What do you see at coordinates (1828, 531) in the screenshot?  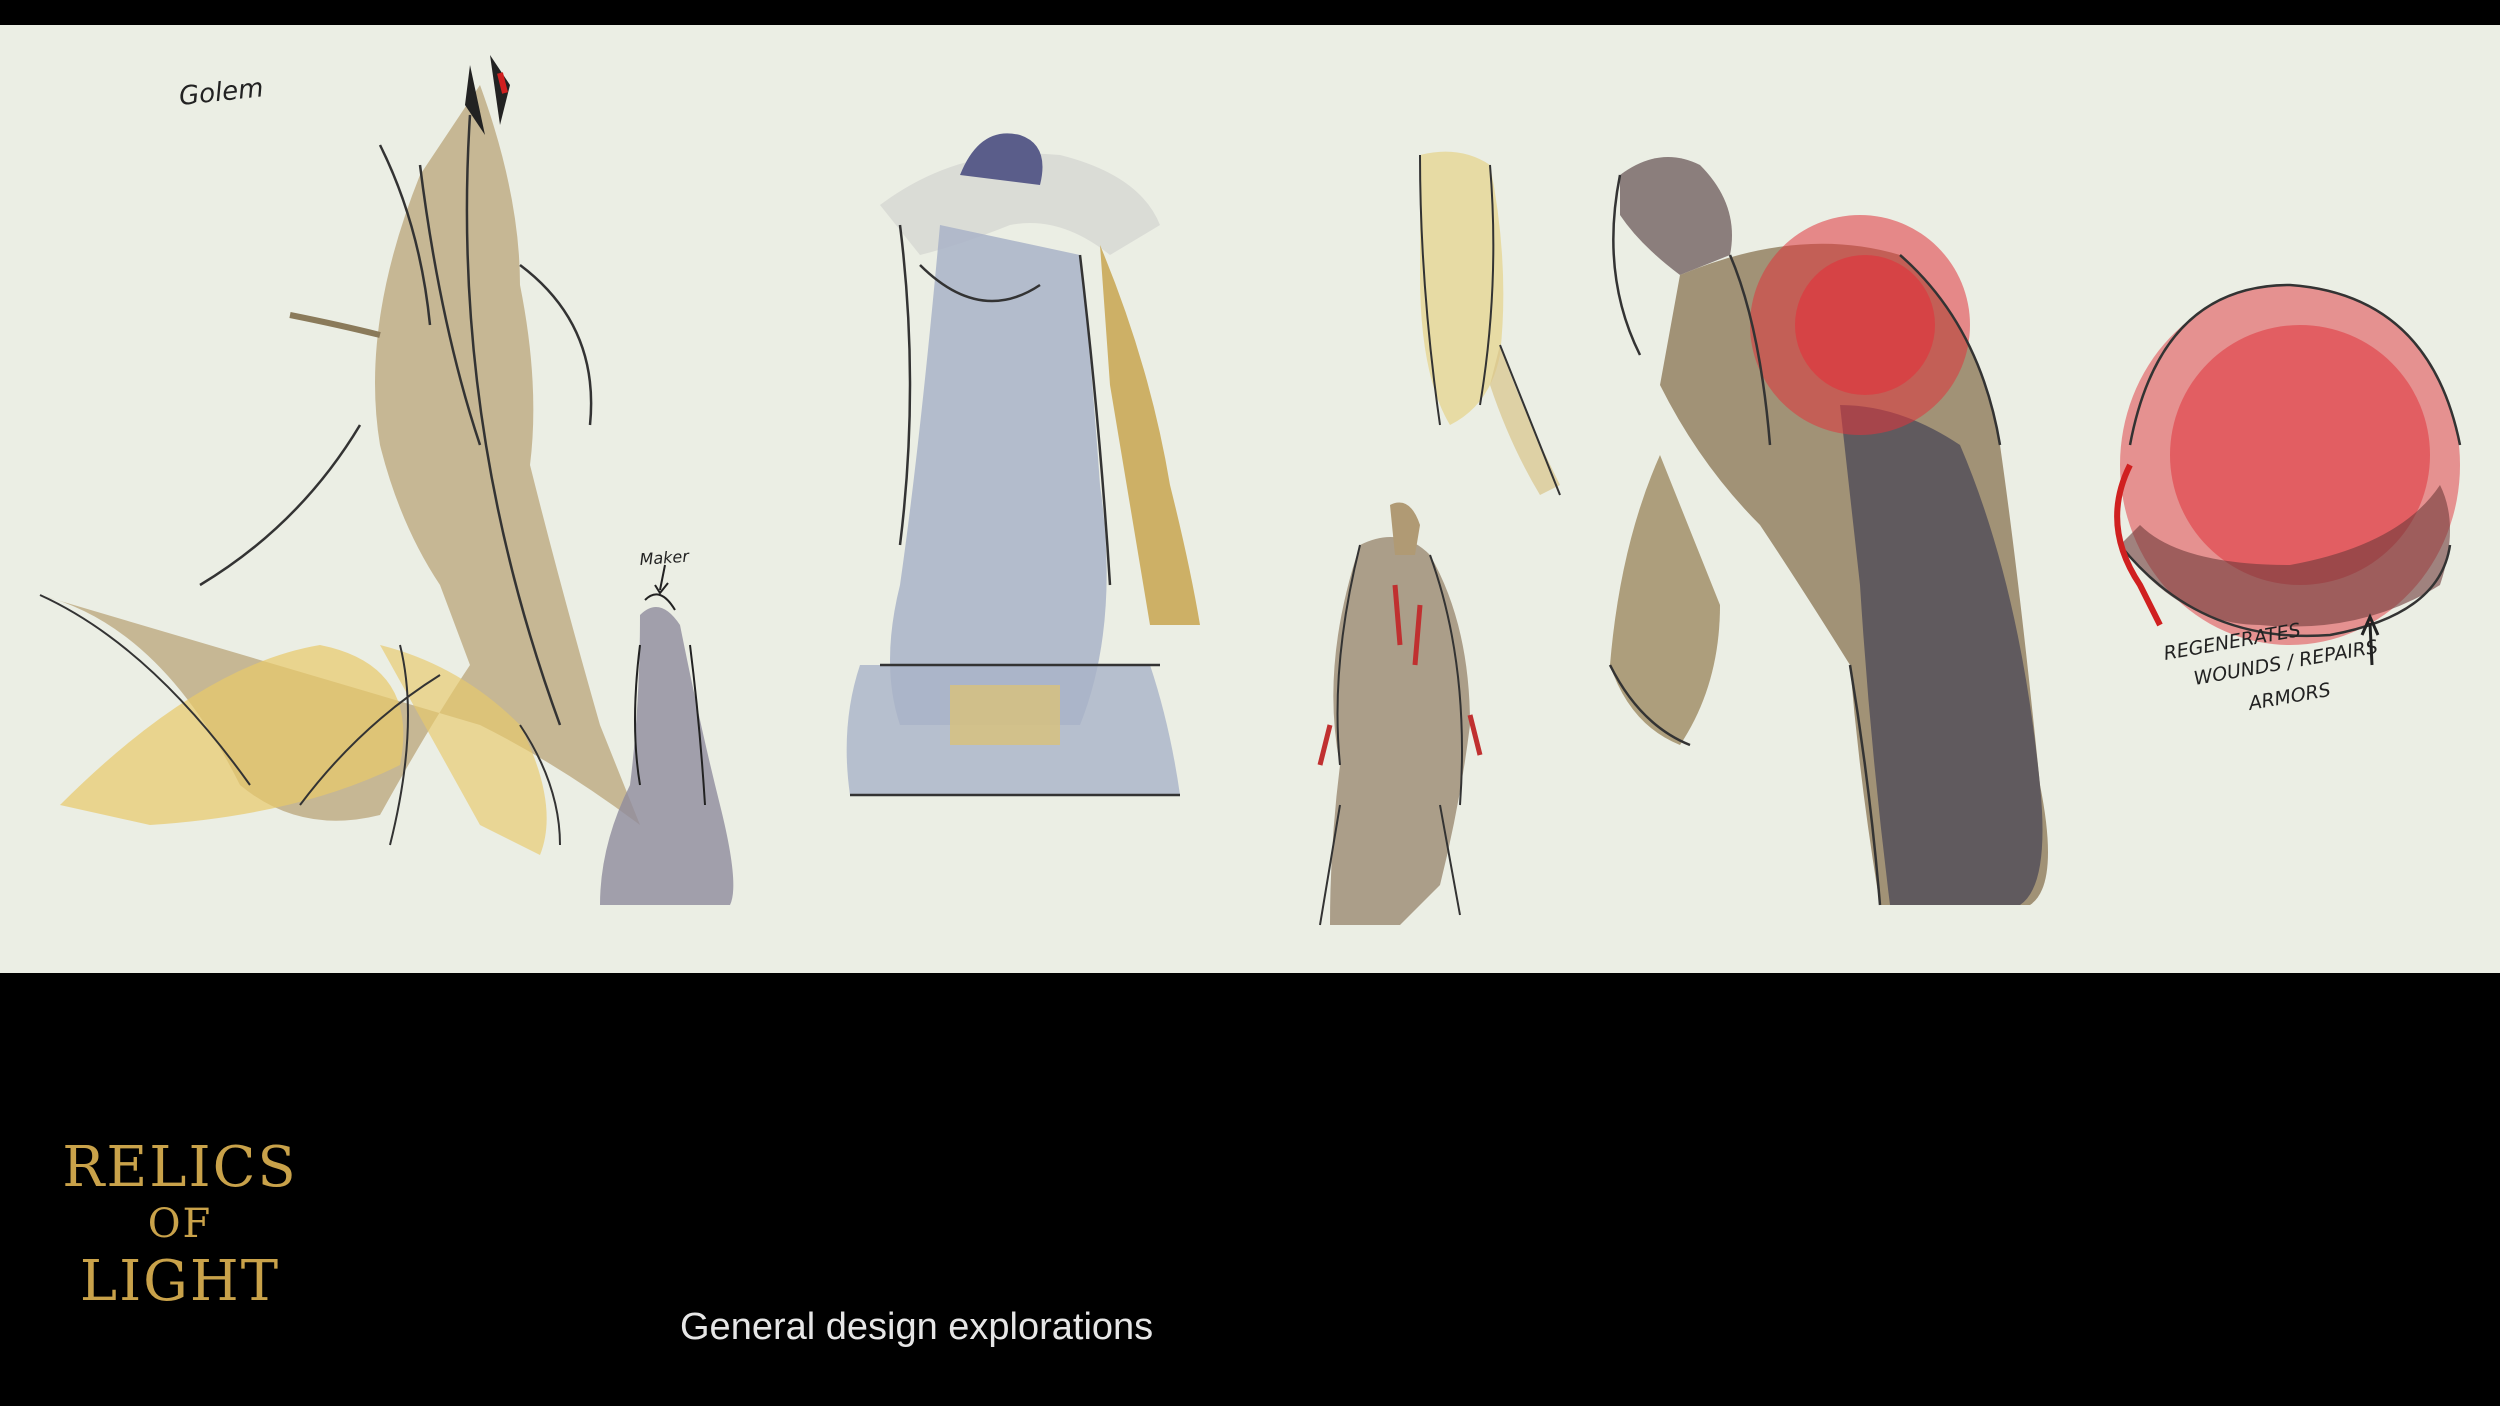 I see `hooded-warrior-sketch` at bounding box center [1828, 531].